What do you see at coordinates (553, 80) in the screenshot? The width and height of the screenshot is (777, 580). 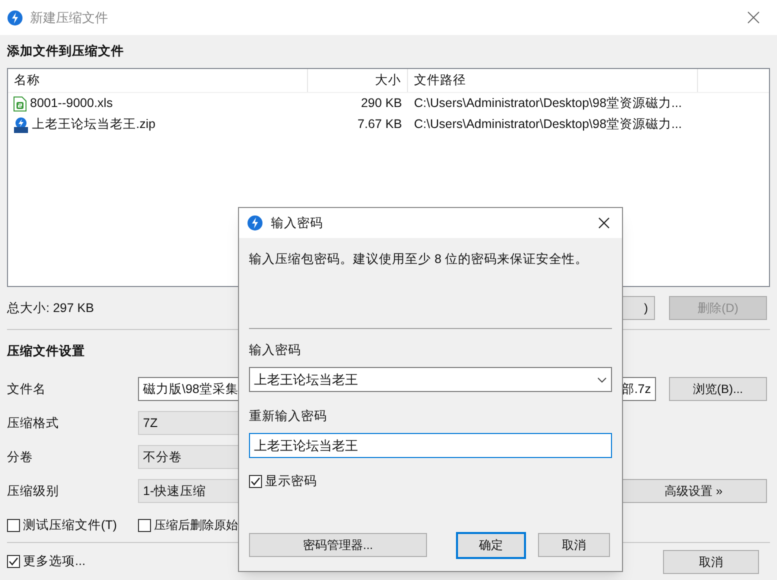 I see `column-header: 文件路径` at bounding box center [553, 80].